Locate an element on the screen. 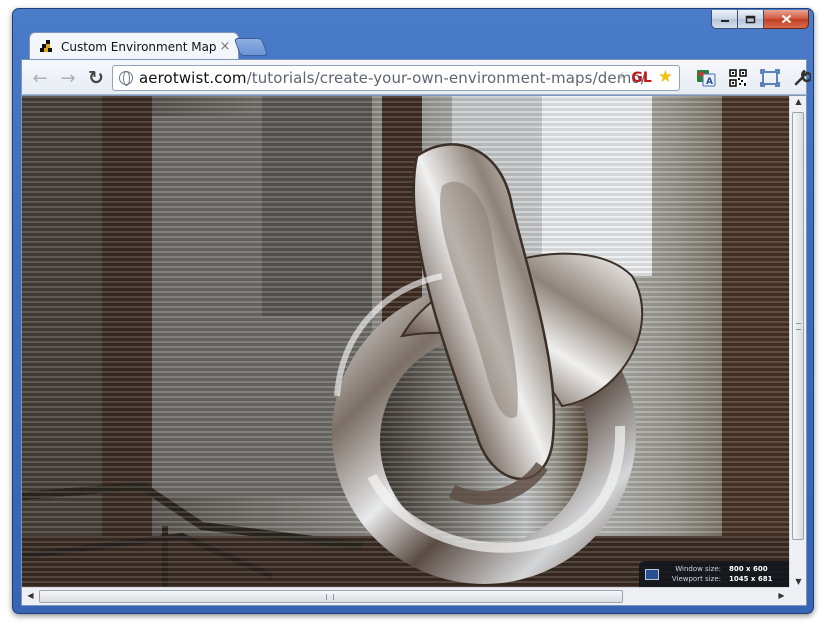 The height and width of the screenshot is (631, 830). vertical-scroll-thumb is located at coordinates (798, 326).